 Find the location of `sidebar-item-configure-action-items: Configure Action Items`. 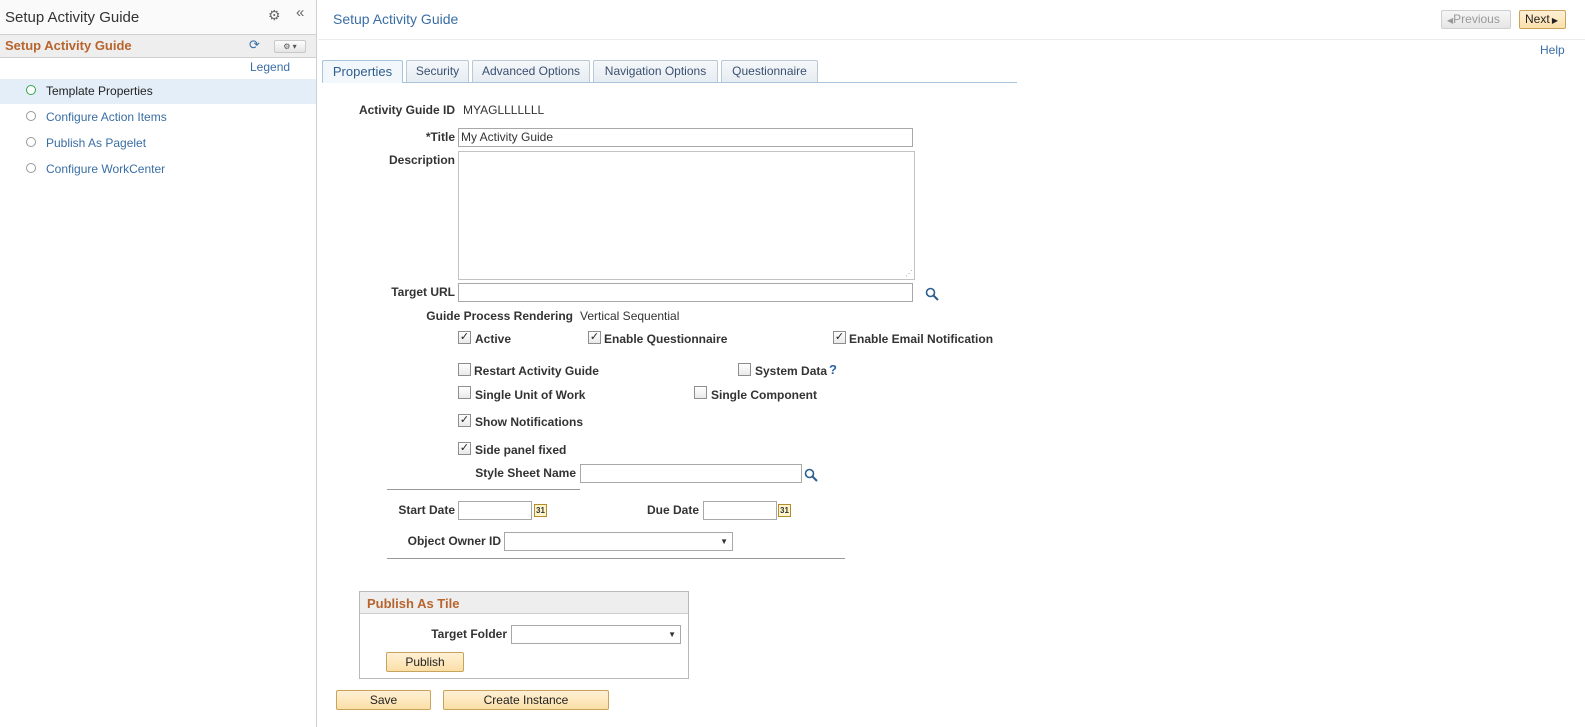

sidebar-item-configure-action-items: Configure Action Items is located at coordinates (158, 117).